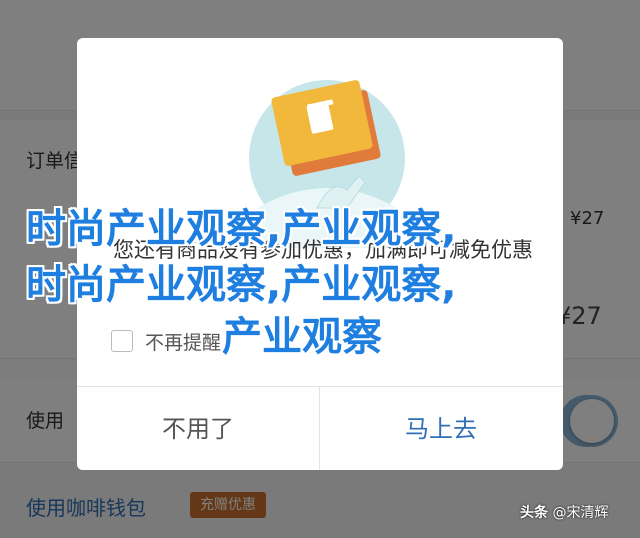 Image resolution: width=640 pixels, height=538 pixels. What do you see at coordinates (241, 285) in the screenshot?
I see `watermark-line-2: 时尚产业观察,产业观察,` at bounding box center [241, 285].